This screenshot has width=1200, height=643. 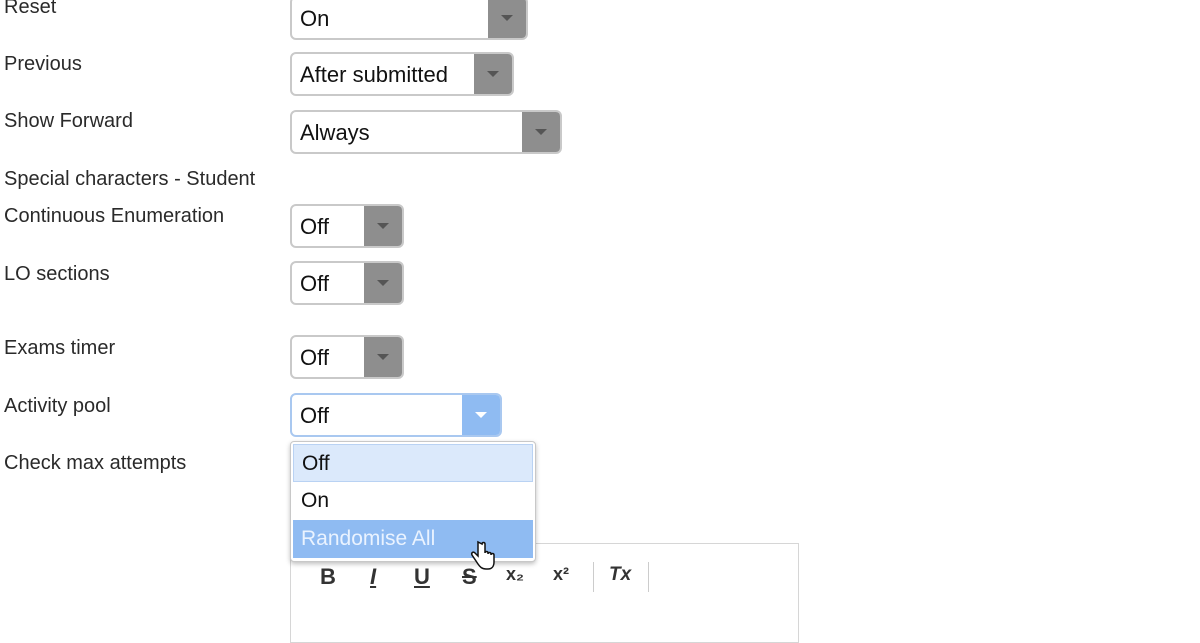 I want to click on label-exams-timer: Exams timer, so click(x=60, y=348).